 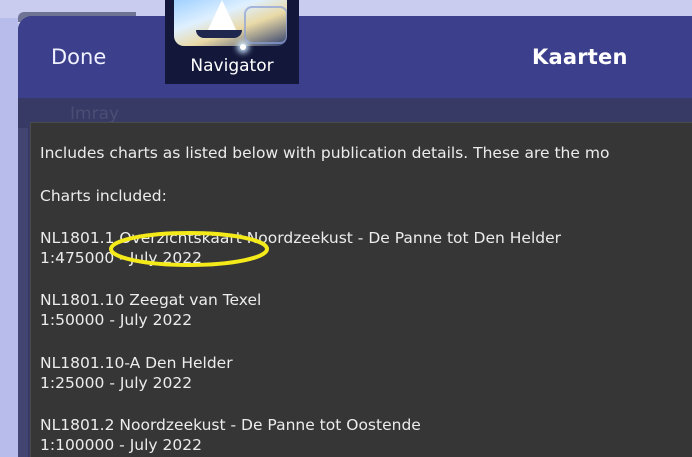 What do you see at coordinates (232, 66) in the screenshot?
I see `app-icon-label: Navigator` at bounding box center [232, 66].